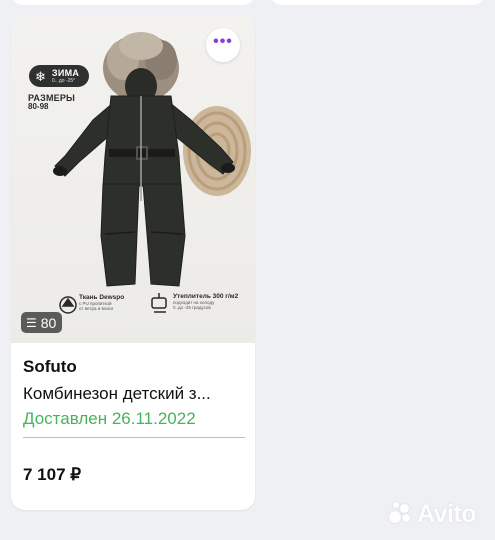 The image size is (495, 540). Describe the element at coordinates (192, 307) in the screenshot. I see `insulation-note-2: 0..до -25 градусов` at that location.